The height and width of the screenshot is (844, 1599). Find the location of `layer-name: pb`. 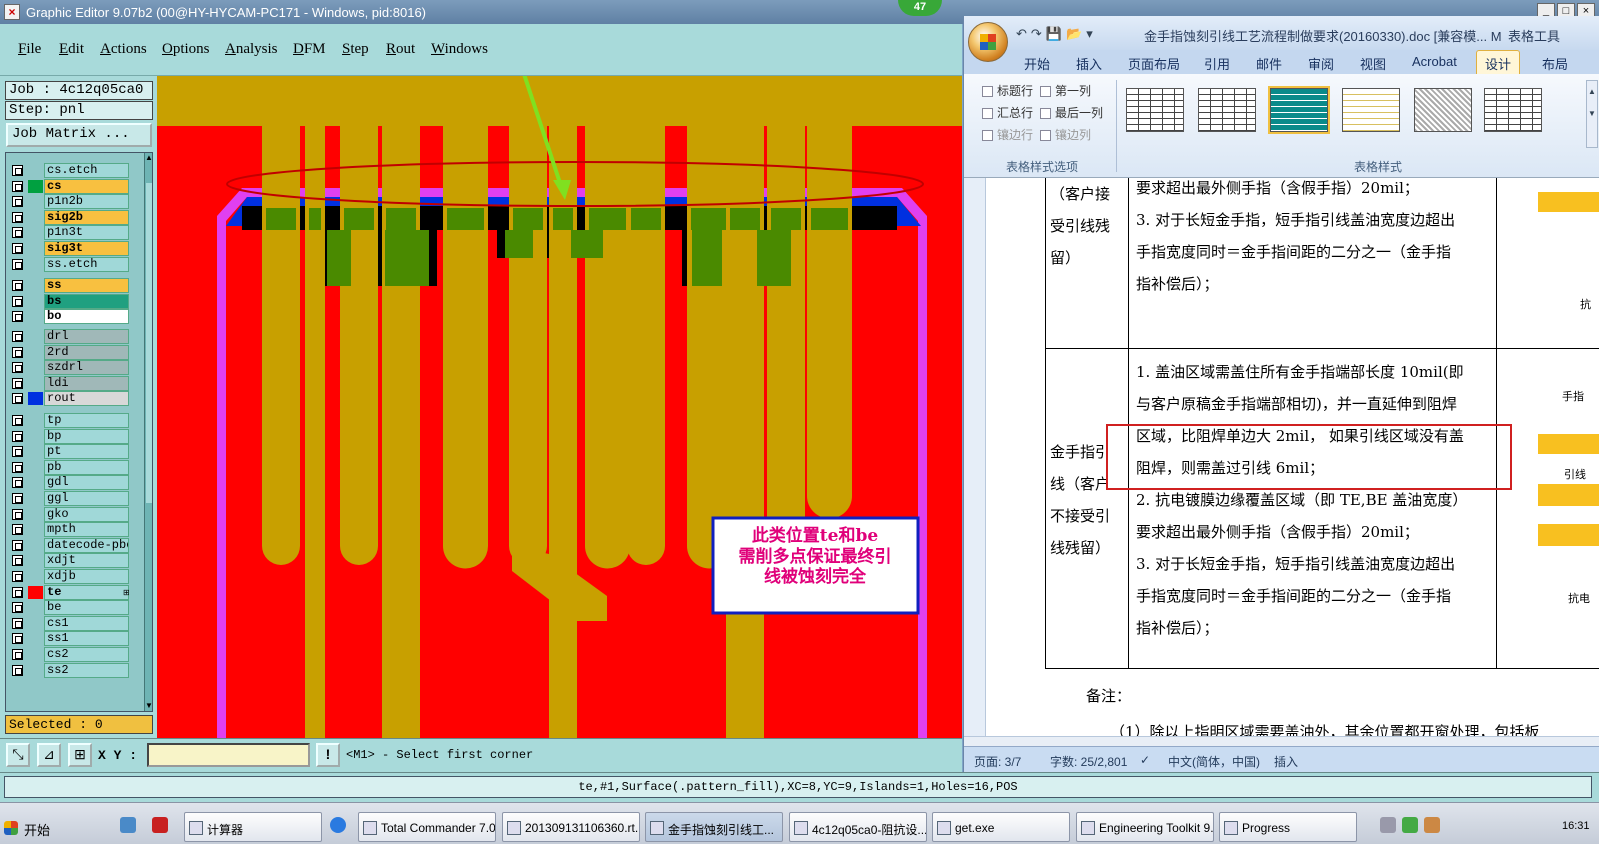

layer-name: pb is located at coordinates (86, 467).